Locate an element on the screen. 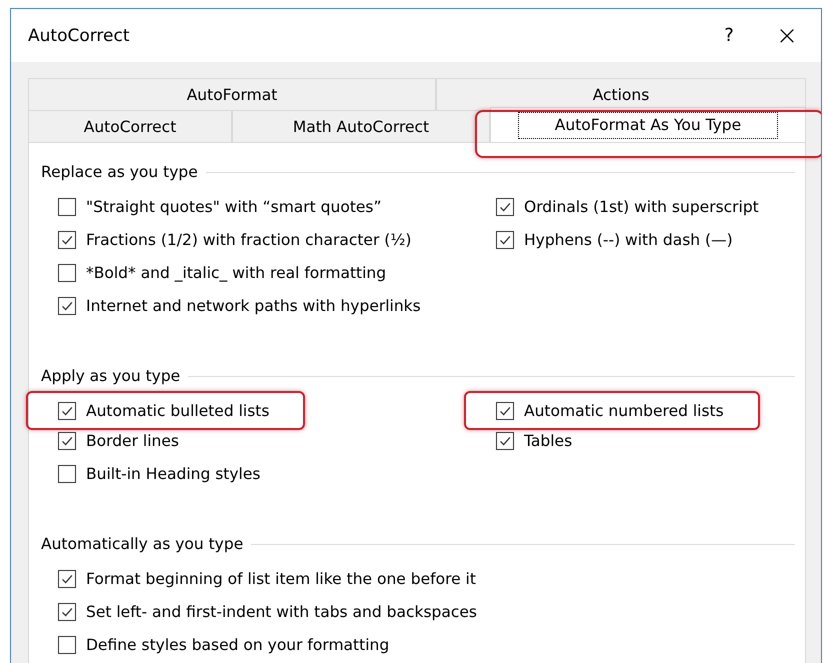  tab: Math AutoCorrect is located at coordinates (361, 126).